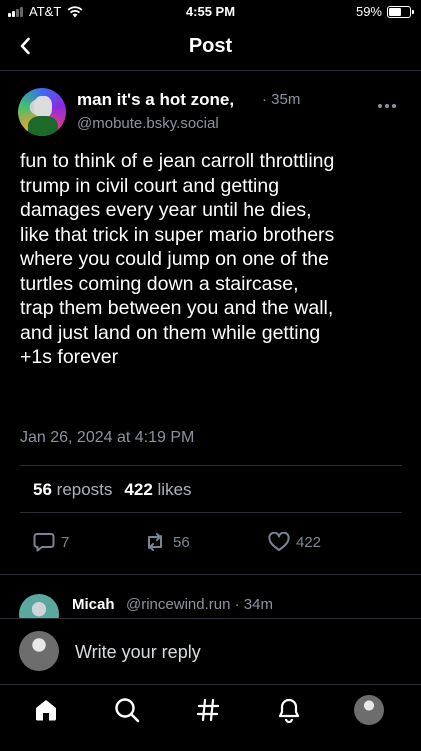  What do you see at coordinates (42, 489) in the screenshot?
I see `reposts-count: 56` at bounding box center [42, 489].